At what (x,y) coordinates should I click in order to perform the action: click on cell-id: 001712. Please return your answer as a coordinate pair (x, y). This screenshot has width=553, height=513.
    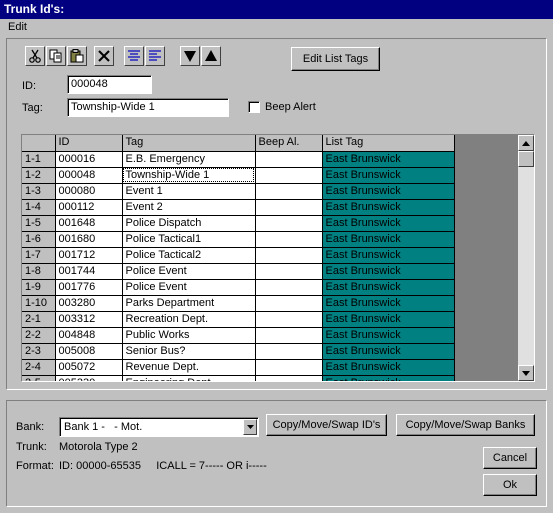
    Looking at the image, I should click on (89, 255).